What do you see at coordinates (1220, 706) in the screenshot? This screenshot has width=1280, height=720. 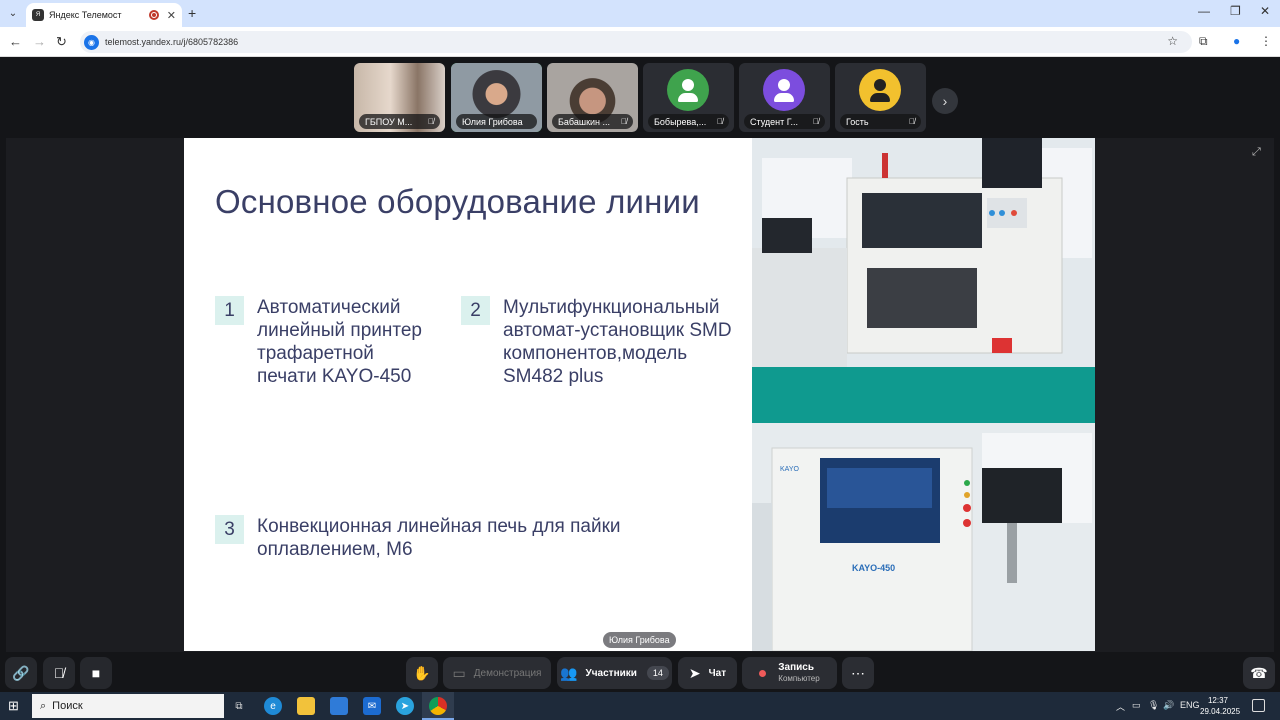 I see `taskbar-clock: 12:37 29.04.2025` at bounding box center [1220, 706].